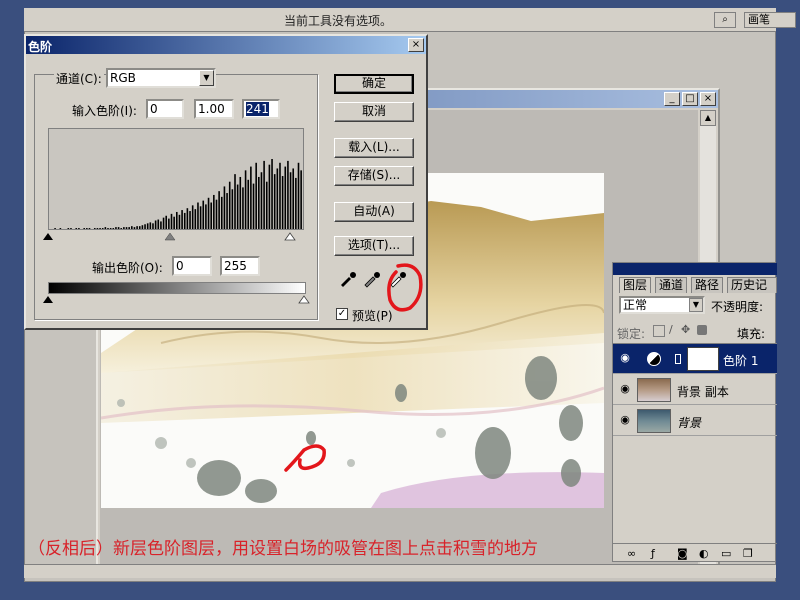 This screenshot has height=600, width=800. What do you see at coordinates (374, 212) in the screenshot?
I see `auto-button: 自动(A)` at bounding box center [374, 212].